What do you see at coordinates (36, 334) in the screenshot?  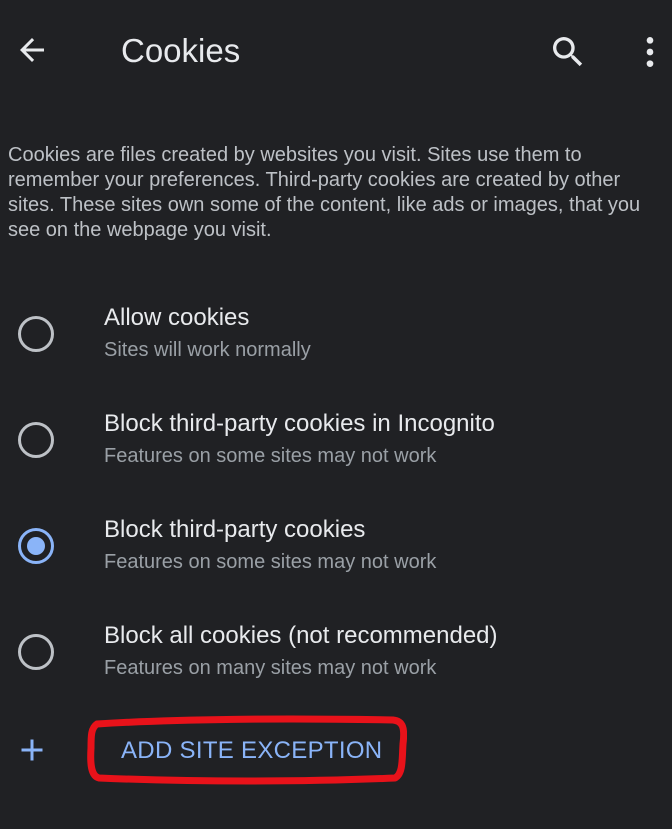 I see `radio-allow-cookies` at bounding box center [36, 334].